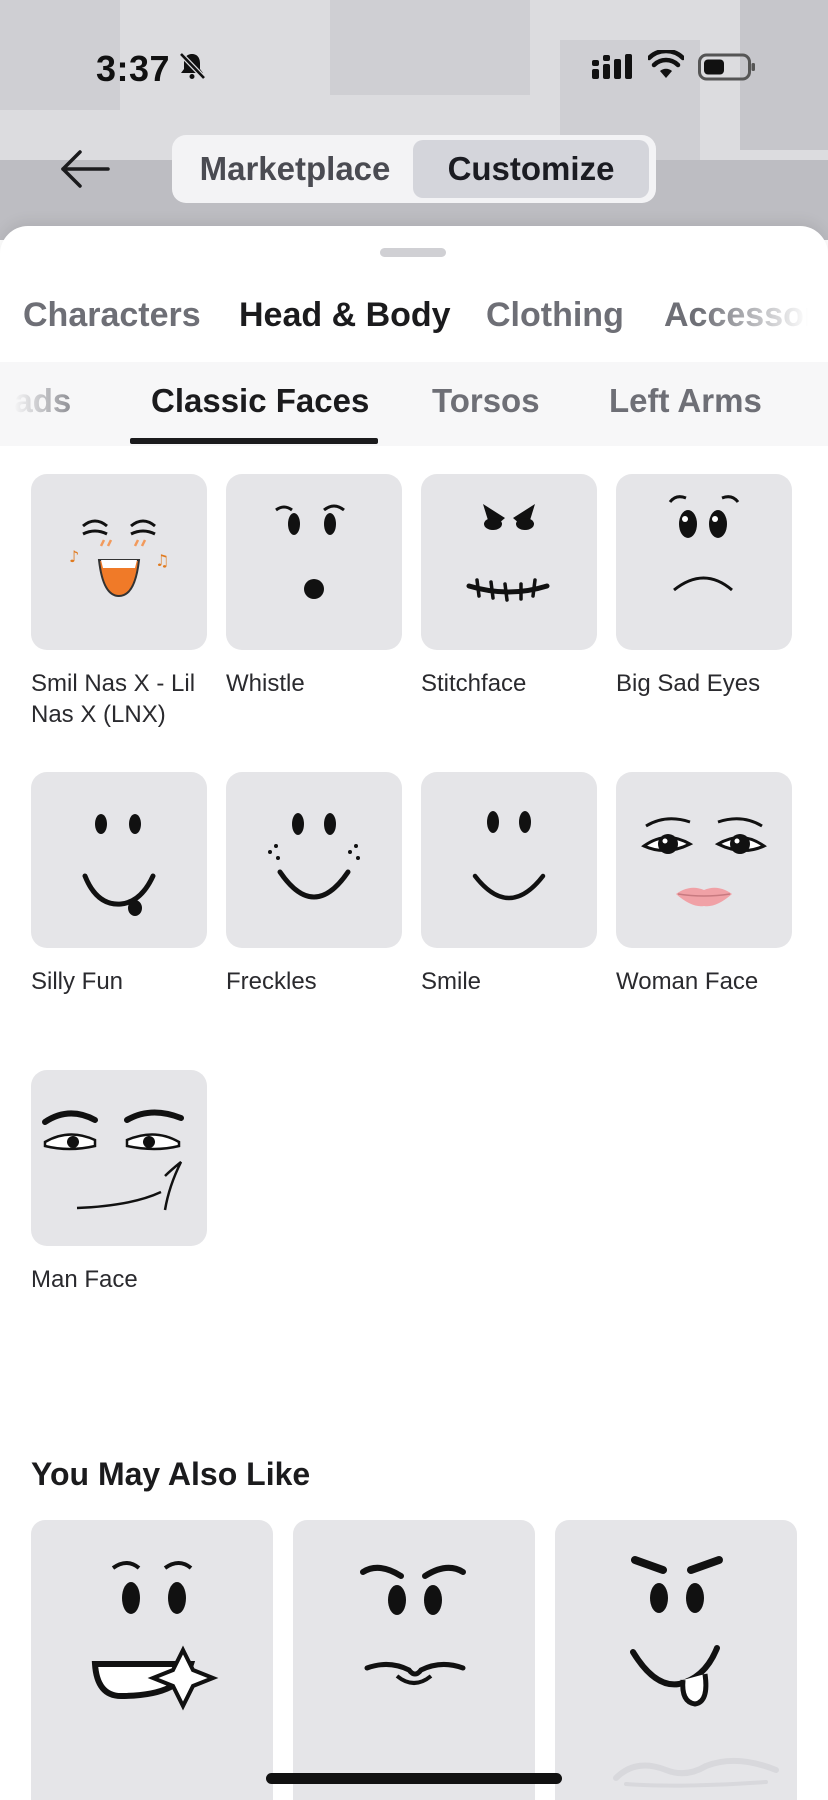 Image resolution: width=828 pixels, height=1800 pixels. What do you see at coordinates (666, 64) in the screenshot?
I see `wifi-icon` at bounding box center [666, 64].